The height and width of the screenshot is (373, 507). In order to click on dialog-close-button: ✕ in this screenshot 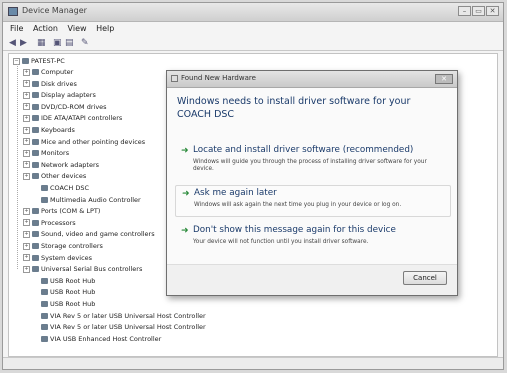, I will do `click(444, 79)`.